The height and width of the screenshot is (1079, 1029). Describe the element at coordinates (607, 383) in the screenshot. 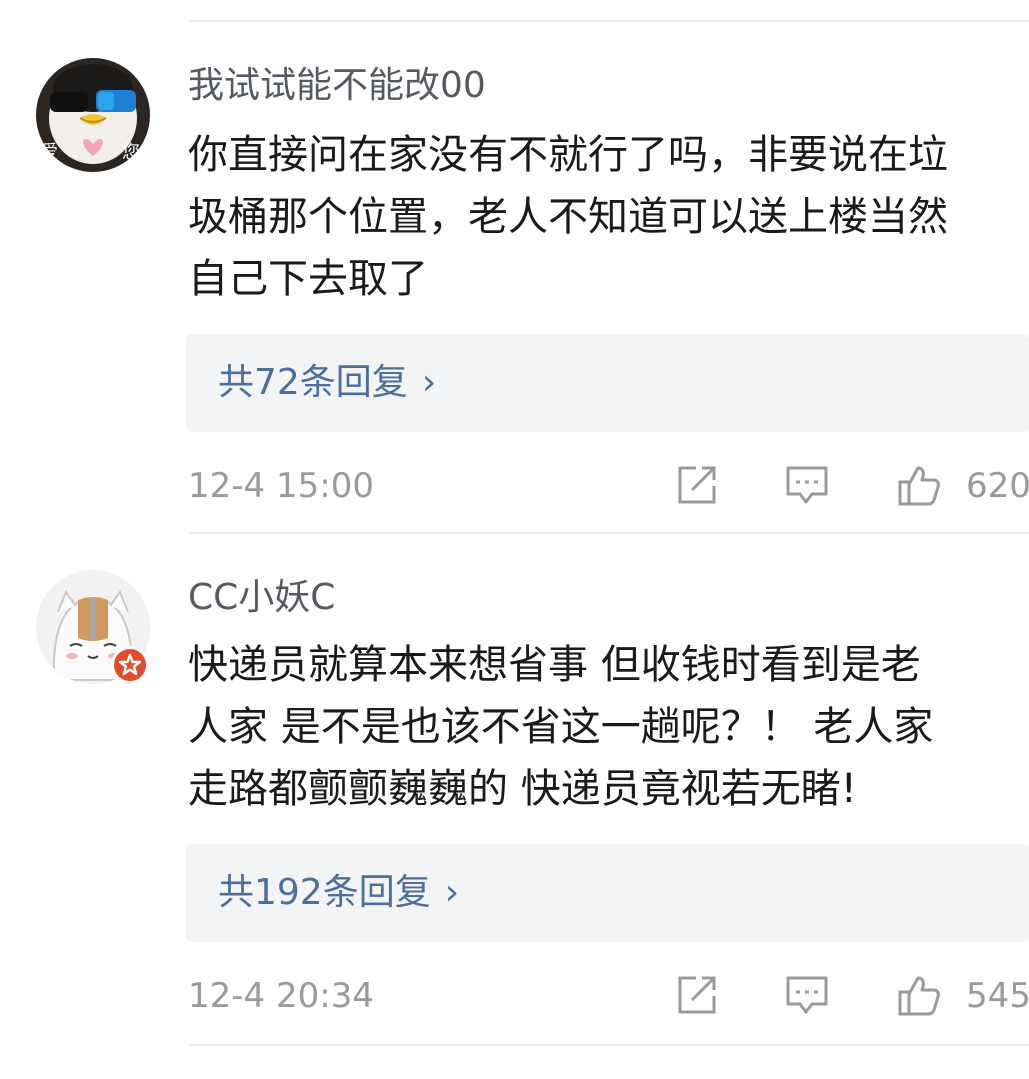

I see `replies-box: 共72条回复 ›` at that location.